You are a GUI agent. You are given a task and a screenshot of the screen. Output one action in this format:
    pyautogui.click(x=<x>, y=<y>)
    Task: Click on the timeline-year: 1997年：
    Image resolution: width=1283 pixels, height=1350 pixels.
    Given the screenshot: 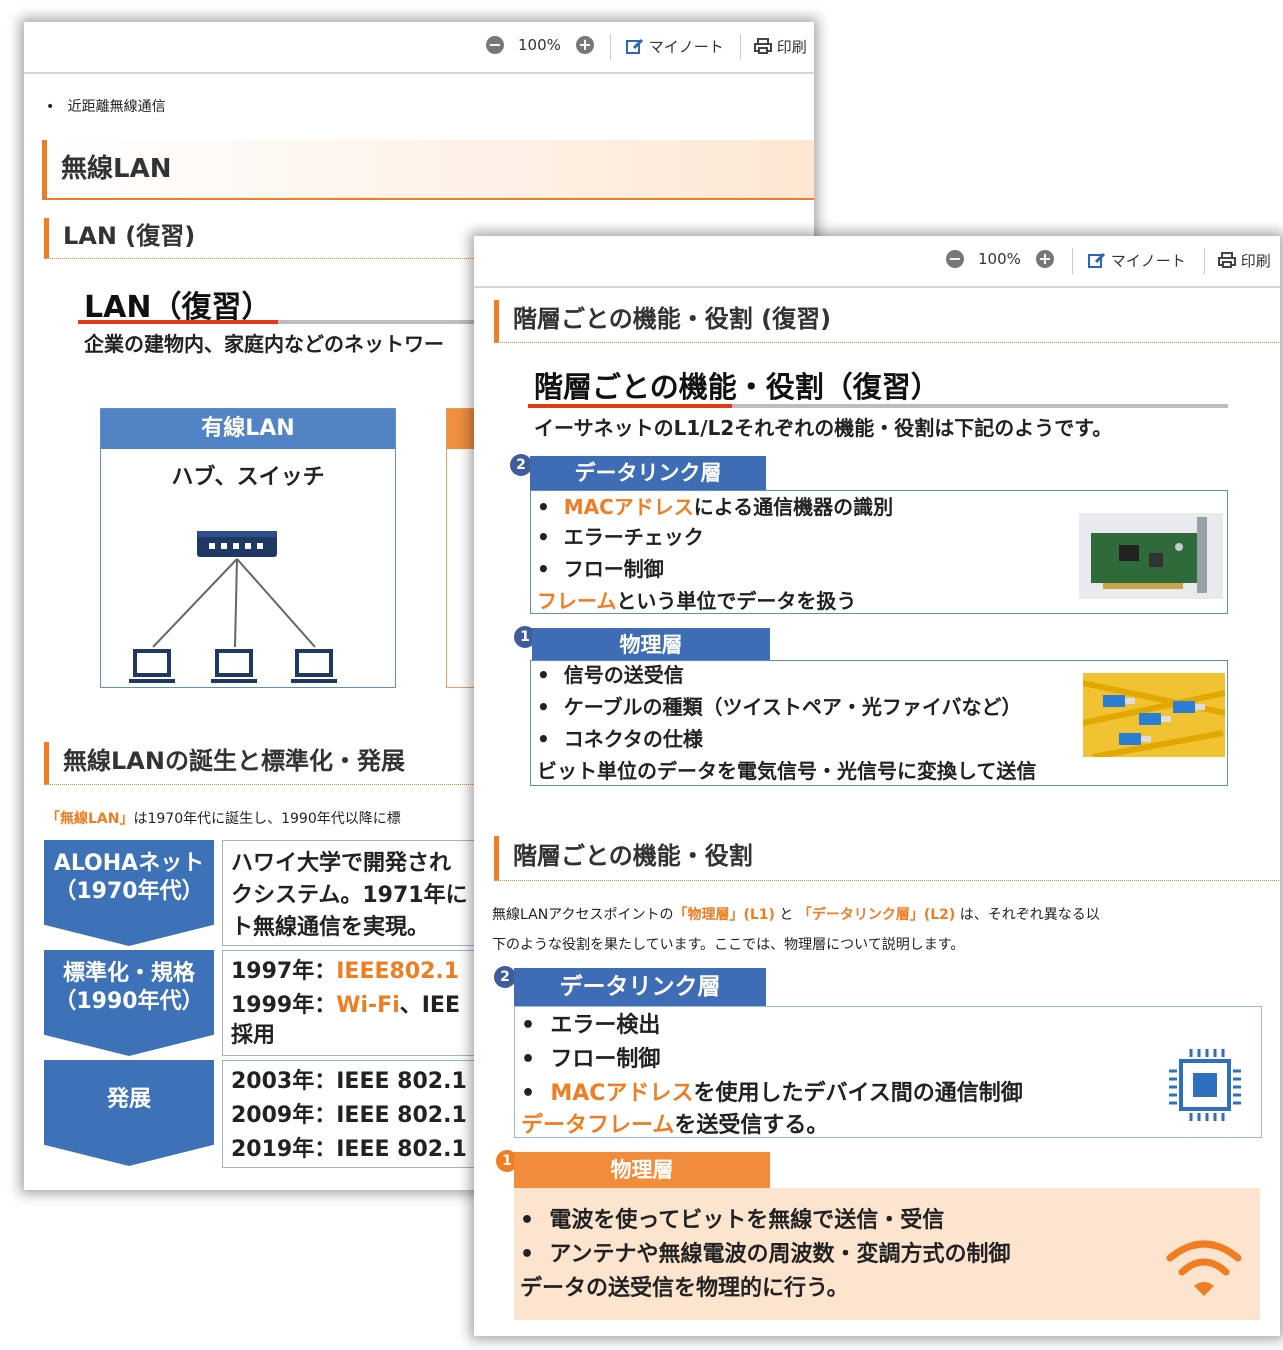 What is the action you would take?
    pyautogui.click(x=284, y=971)
    